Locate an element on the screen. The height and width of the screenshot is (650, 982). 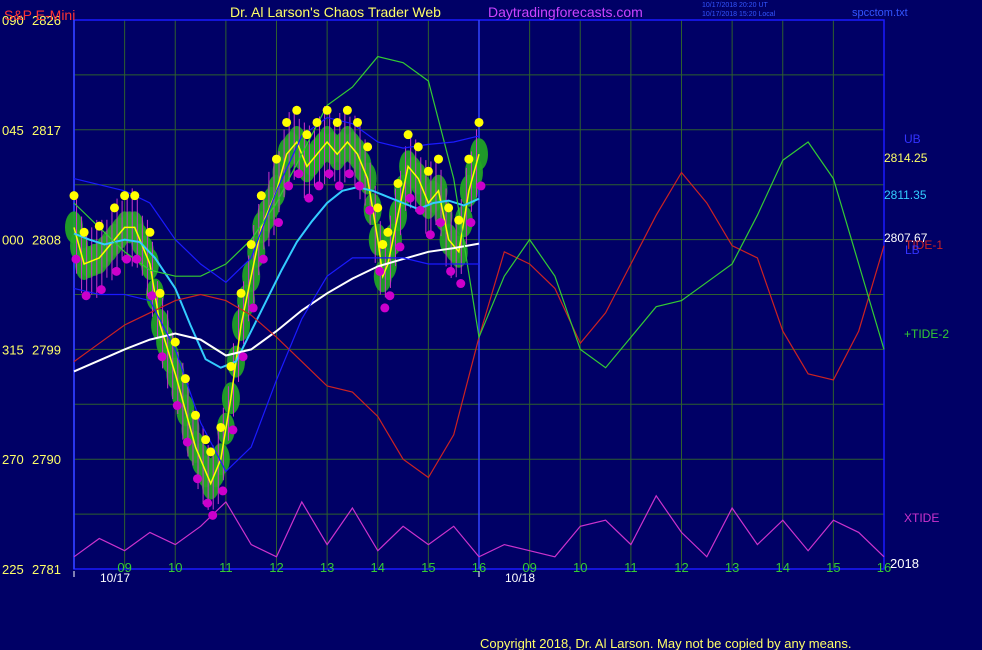
title-left: S&P E-Mini is located at coordinates (39, 15).